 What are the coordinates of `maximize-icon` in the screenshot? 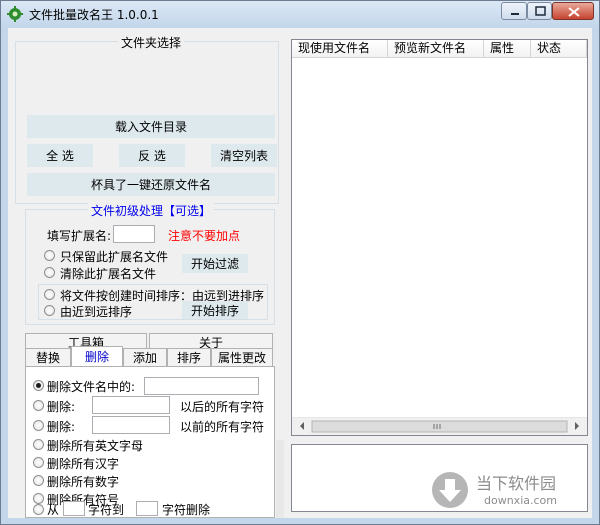 It's located at (540, 11).